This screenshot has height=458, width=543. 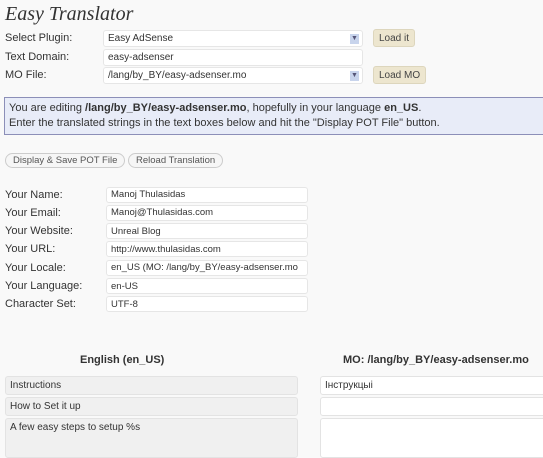 I want to click on profile-label: Character Set:, so click(x=40, y=304).